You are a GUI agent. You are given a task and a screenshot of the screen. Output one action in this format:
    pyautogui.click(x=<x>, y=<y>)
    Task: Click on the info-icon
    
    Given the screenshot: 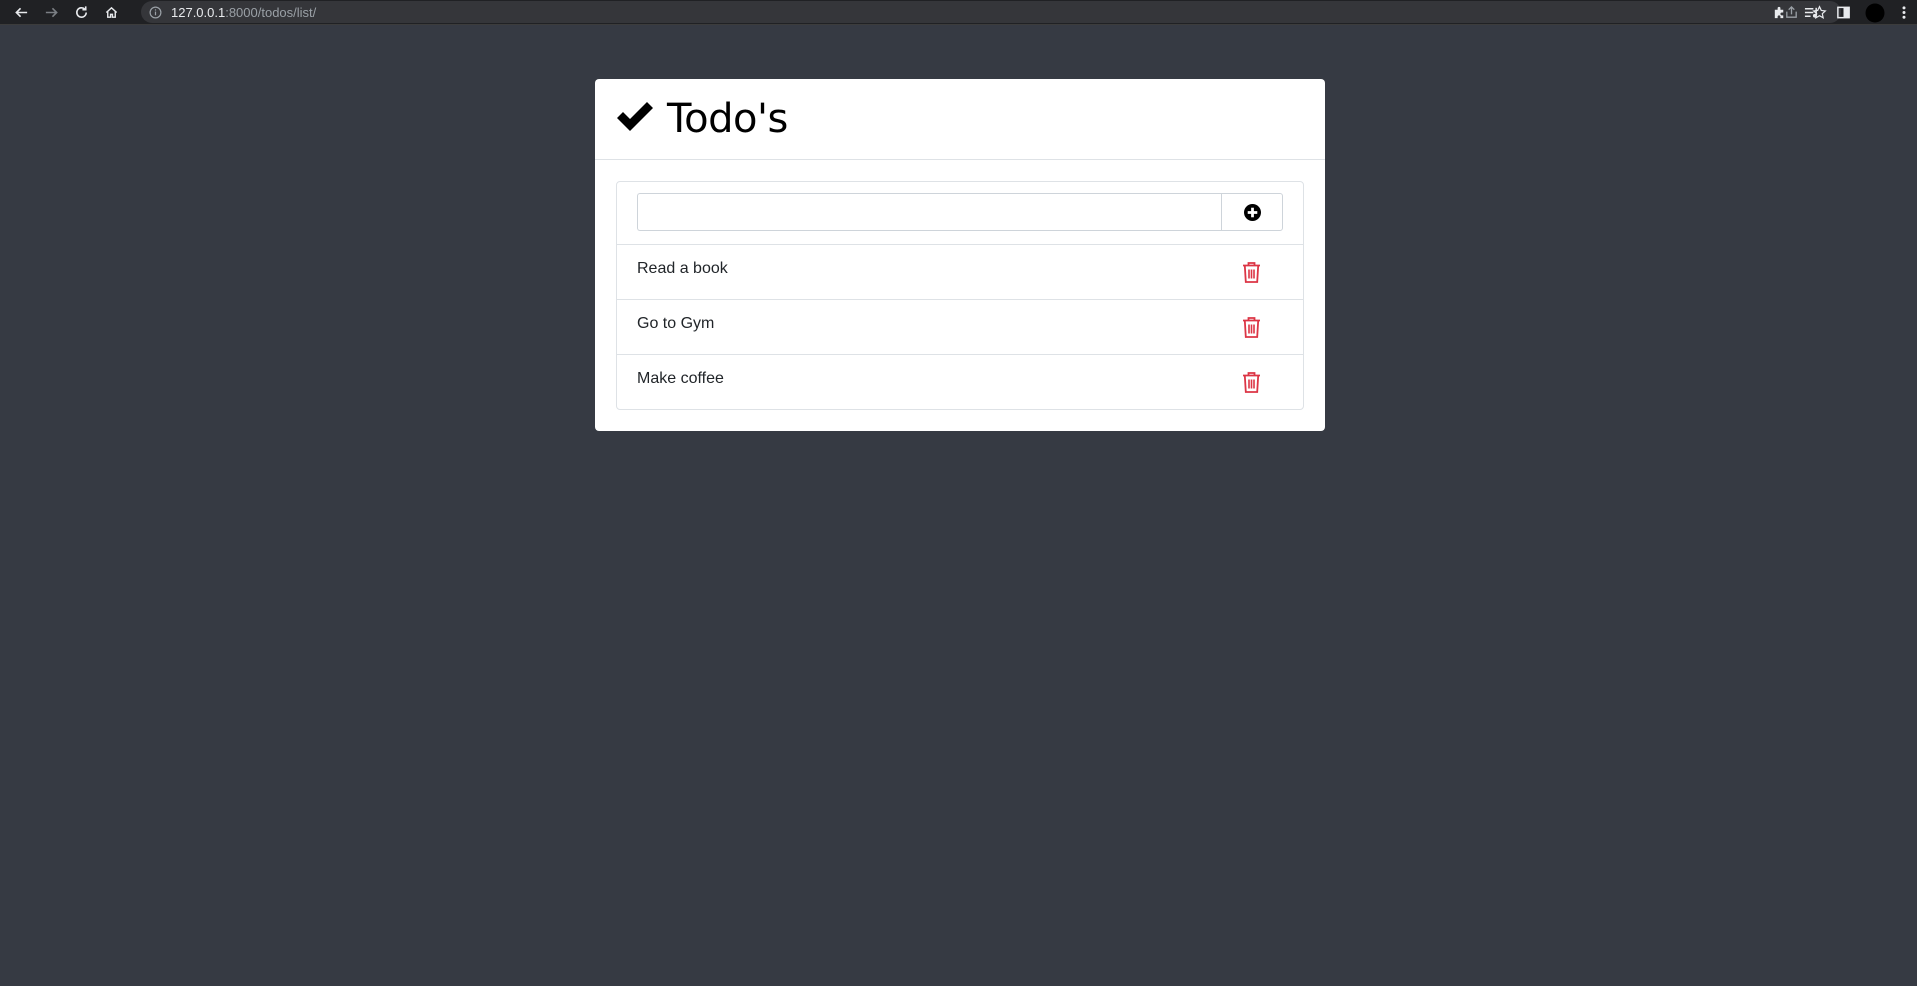 What is the action you would take?
    pyautogui.click(x=155, y=12)
    